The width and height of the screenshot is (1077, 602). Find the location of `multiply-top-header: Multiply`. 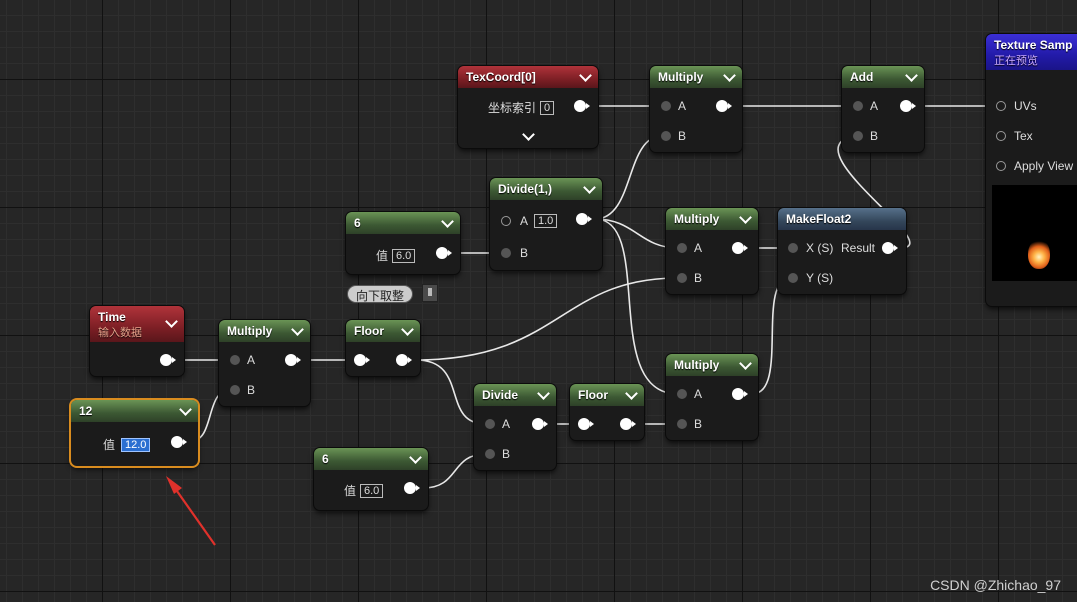

multiply-top-header: Multiply is located at coordinates (696, 77).